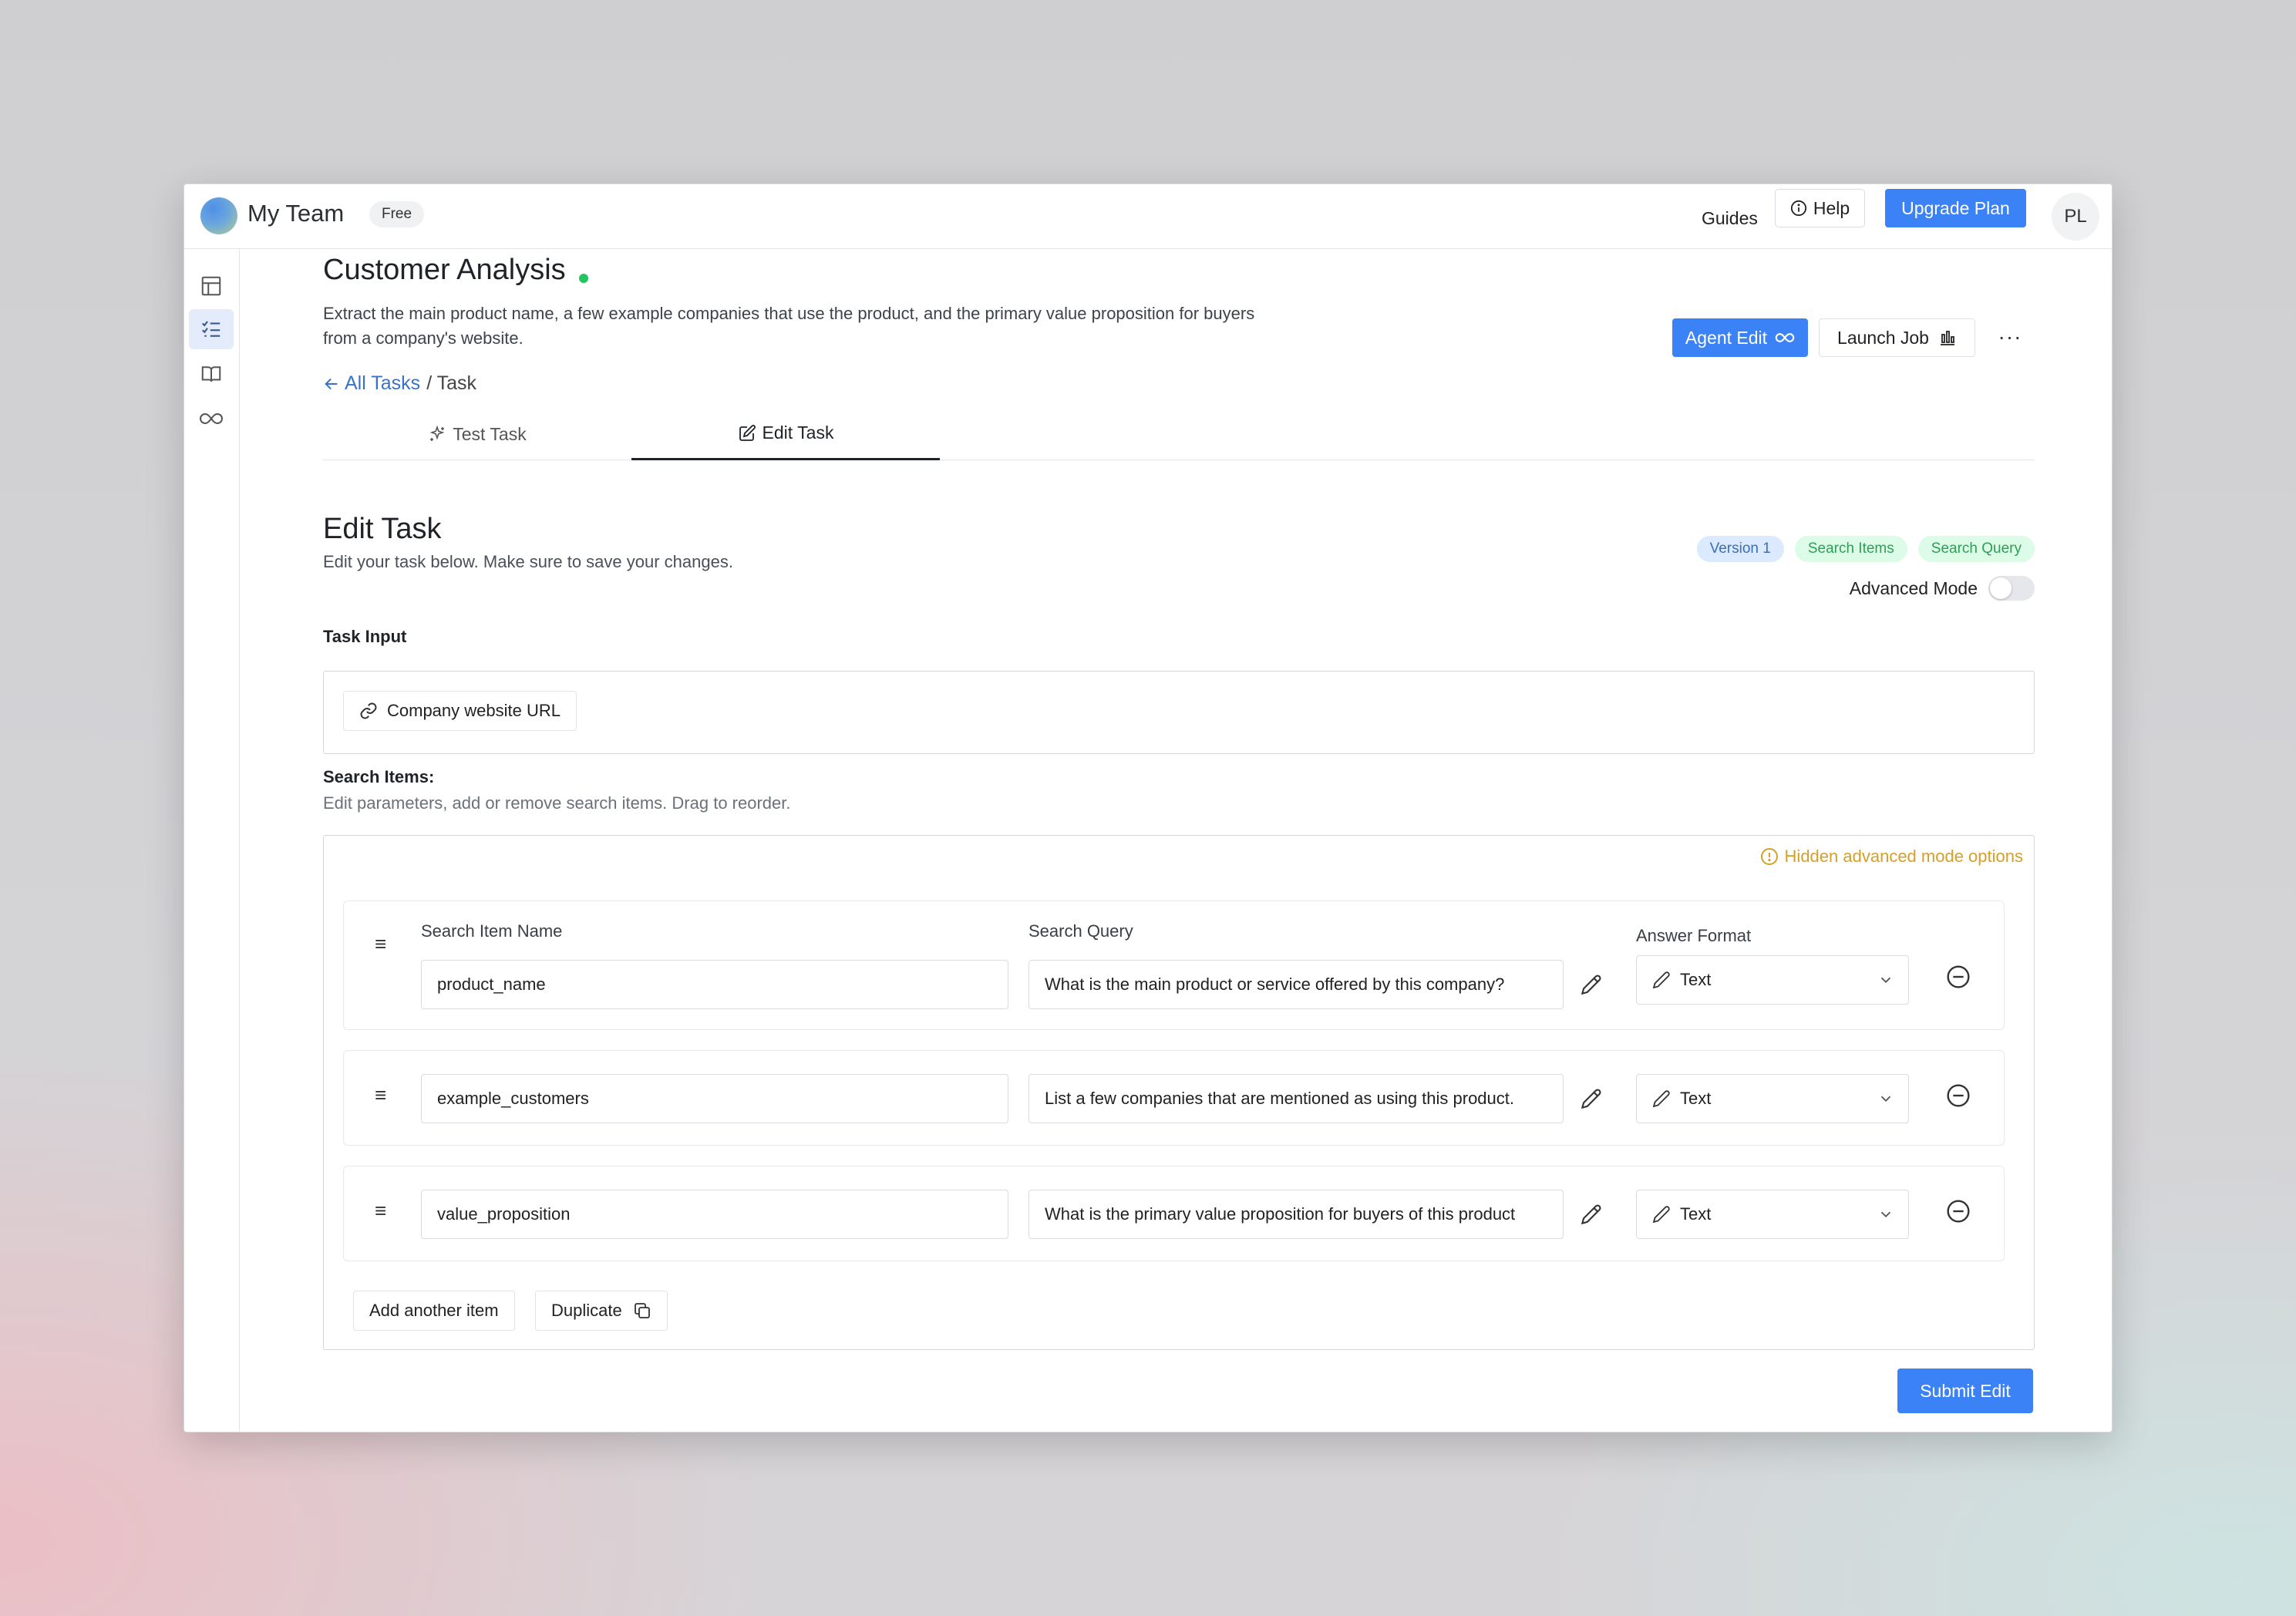 The height and width of the screenshot is (1616, 2296). Describe the element at coordinates (1903, 856) in the screenshot. I see `hidden-options-label: Hidden advanced mode options` at that location.